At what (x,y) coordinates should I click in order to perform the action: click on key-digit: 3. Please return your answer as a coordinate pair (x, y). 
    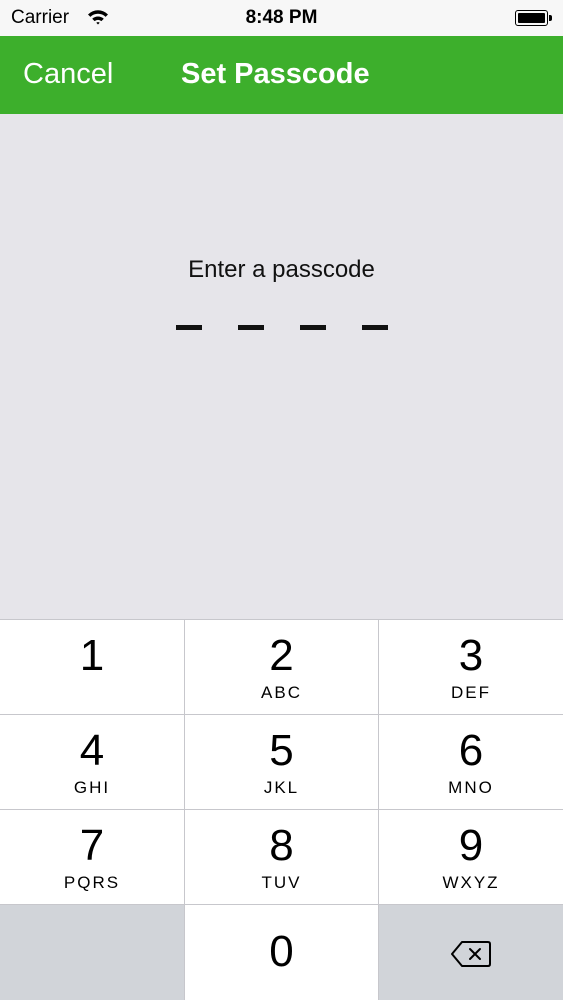
    Looking at the image, I should click on (471, 655).